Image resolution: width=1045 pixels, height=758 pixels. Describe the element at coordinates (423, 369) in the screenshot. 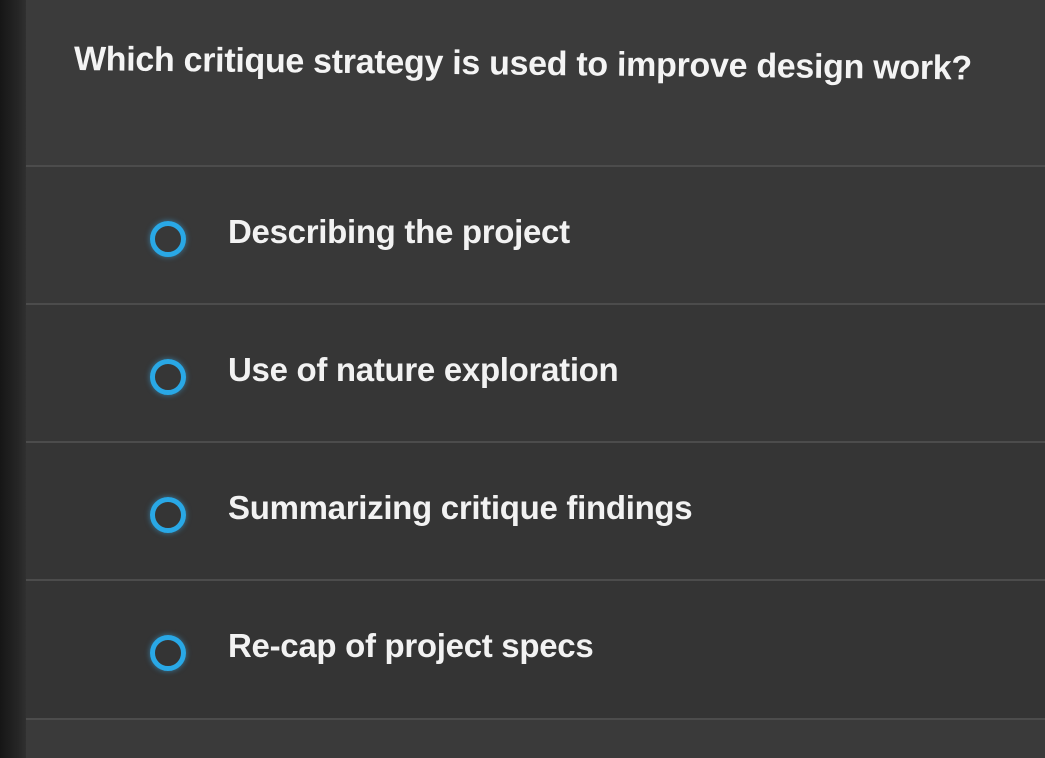

I see `answer-option-label: Use of nature exploration` at that location.